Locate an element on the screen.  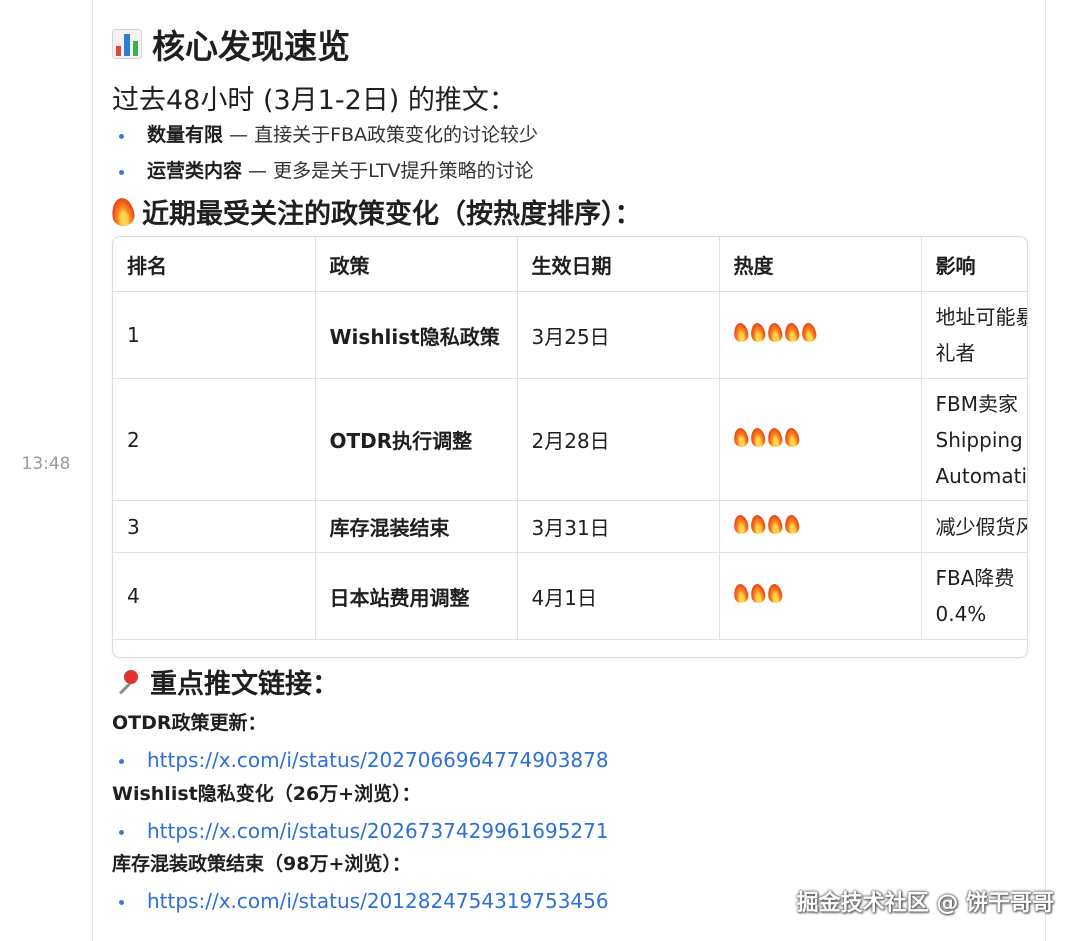
impact-text: FBA降费 0.4% is located at coordinates (975, 596).